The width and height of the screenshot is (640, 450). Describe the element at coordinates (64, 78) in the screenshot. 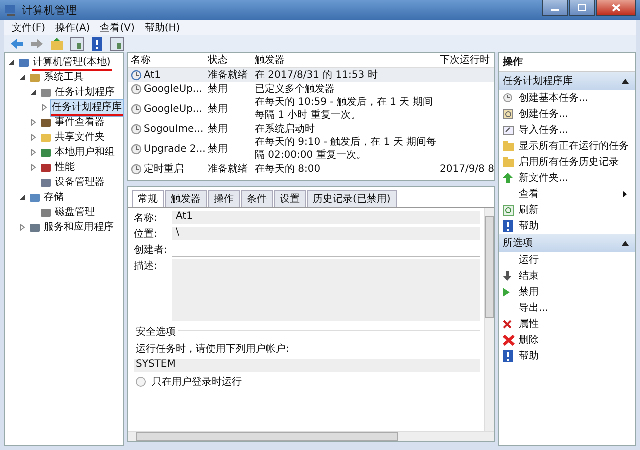

I see `tree-item: 系统工具` at that location.